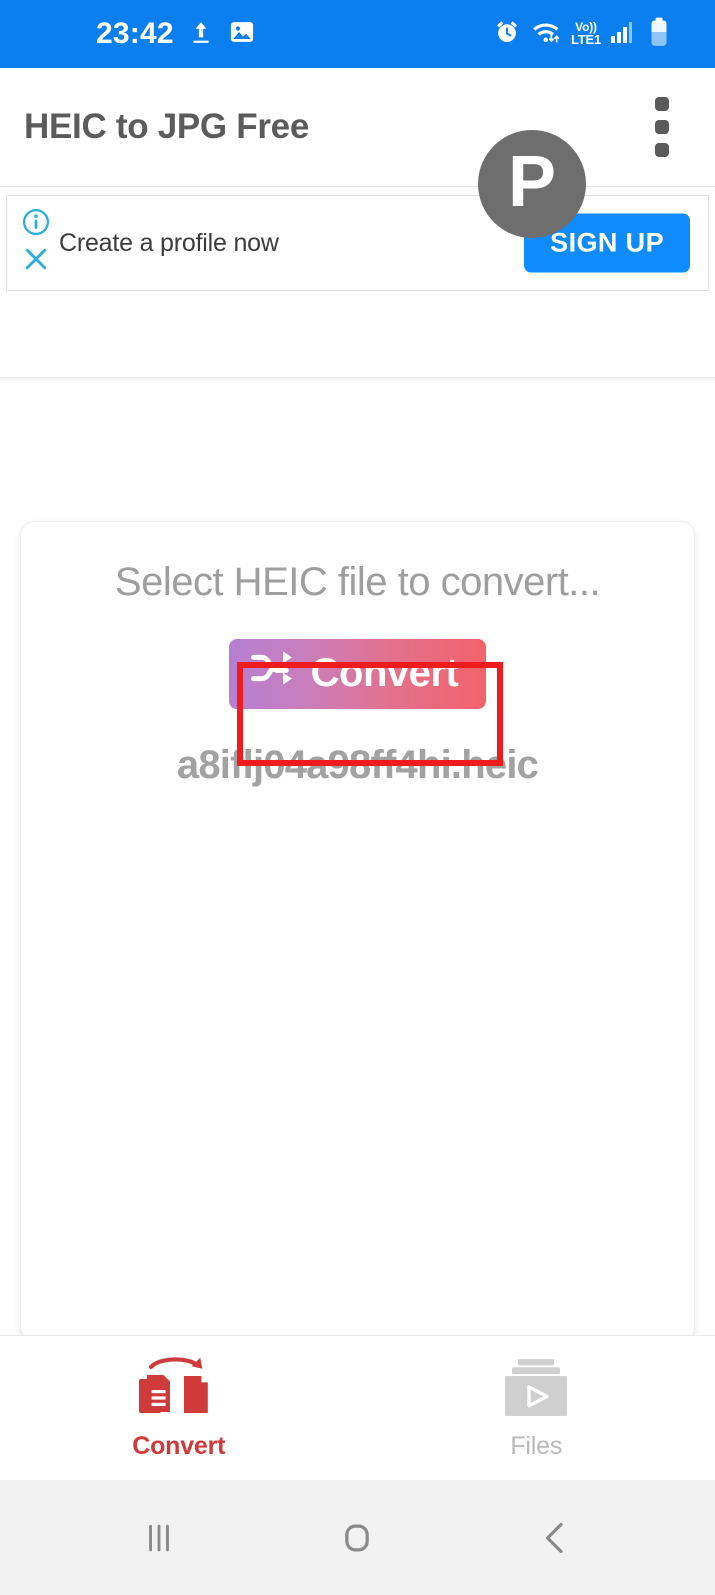 The image size is (715, 1595). I want to click on alarm-icon, so click(507, 34).